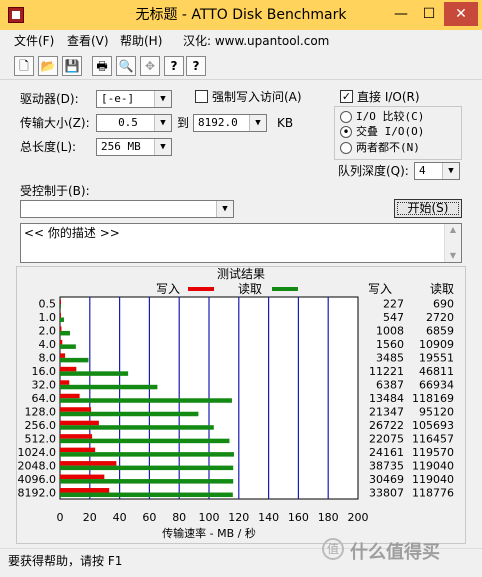  Describe the element at coordinates (183, 123) in the screenshot. I see `to-label: 到` at that location.